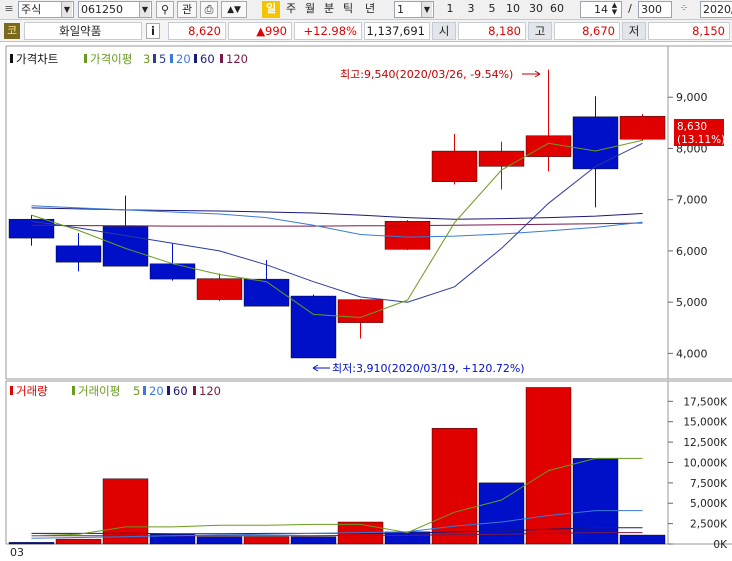  I want to click on quick-unit-30: 30, so click(536, 9).